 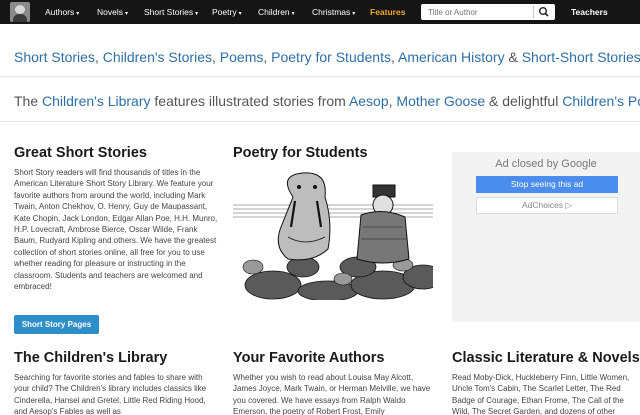 I want to click on ad-closed-label: Ad closed by Google, so click(x=546, y=164).